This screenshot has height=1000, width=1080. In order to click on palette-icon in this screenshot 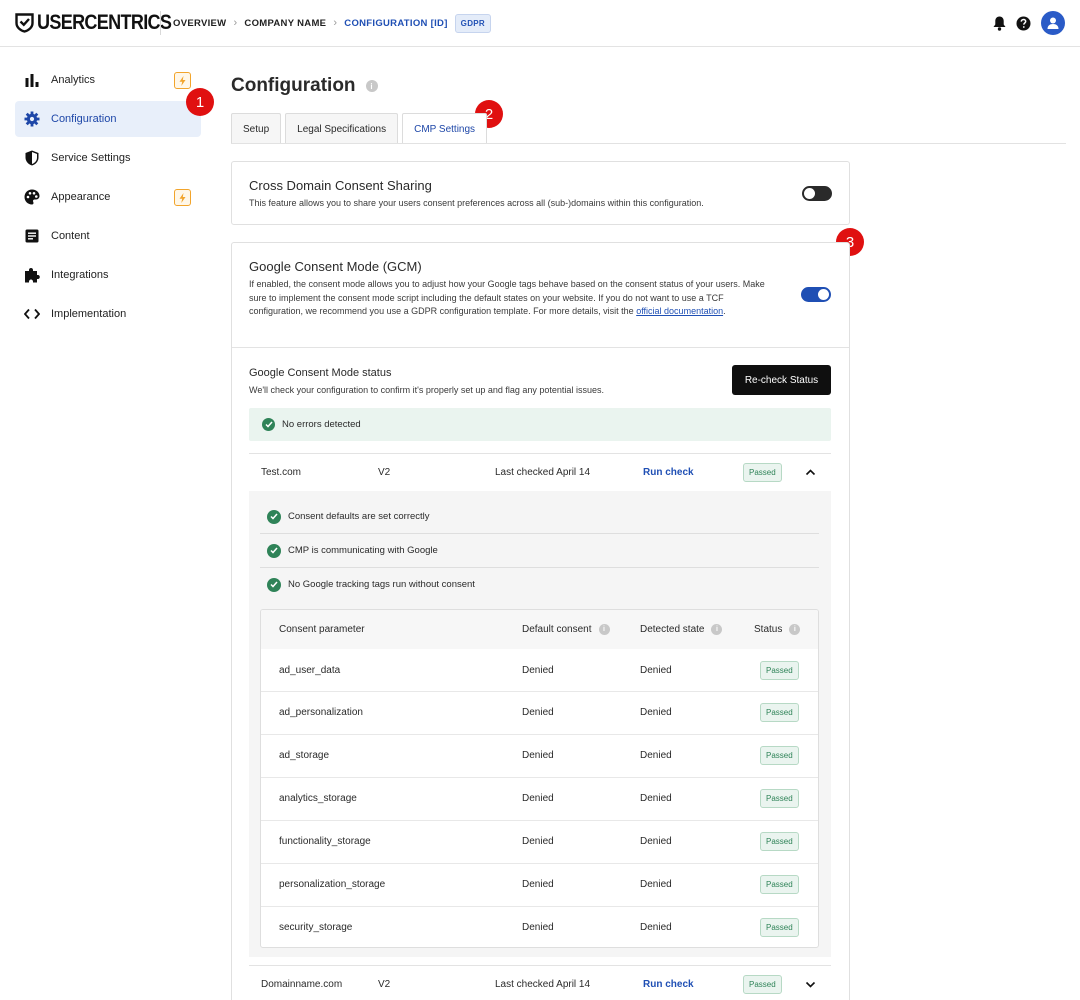, I will do `click(32, 197)`.